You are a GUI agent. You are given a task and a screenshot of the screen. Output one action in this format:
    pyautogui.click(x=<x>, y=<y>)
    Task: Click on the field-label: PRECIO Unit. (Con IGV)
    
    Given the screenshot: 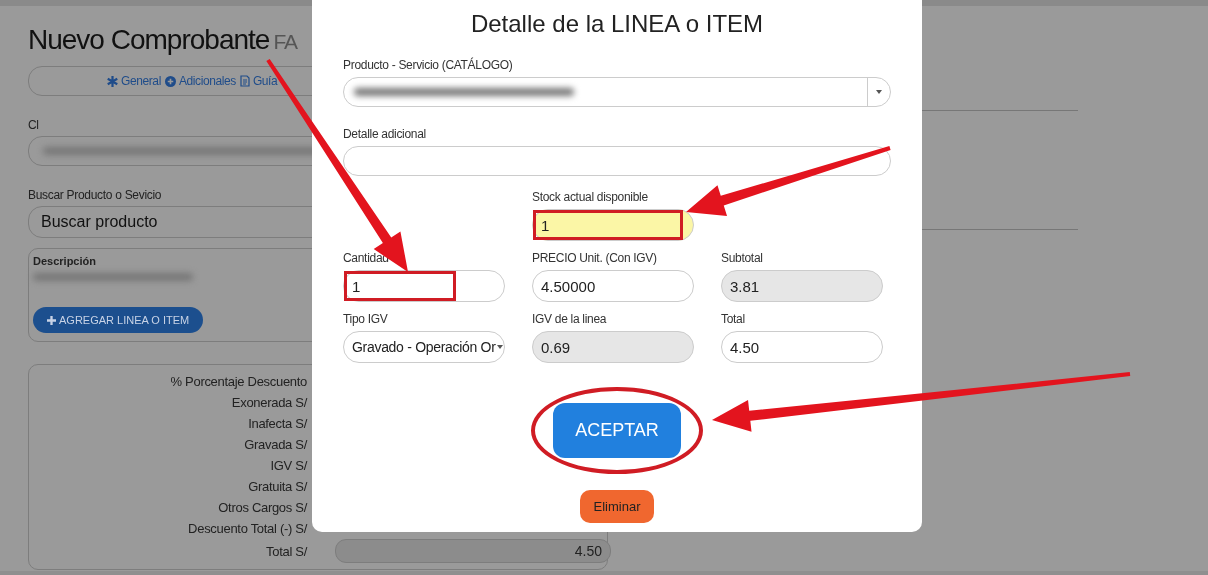 What is the action you would take?
    pyautogui.click(x=594, y=258)
    